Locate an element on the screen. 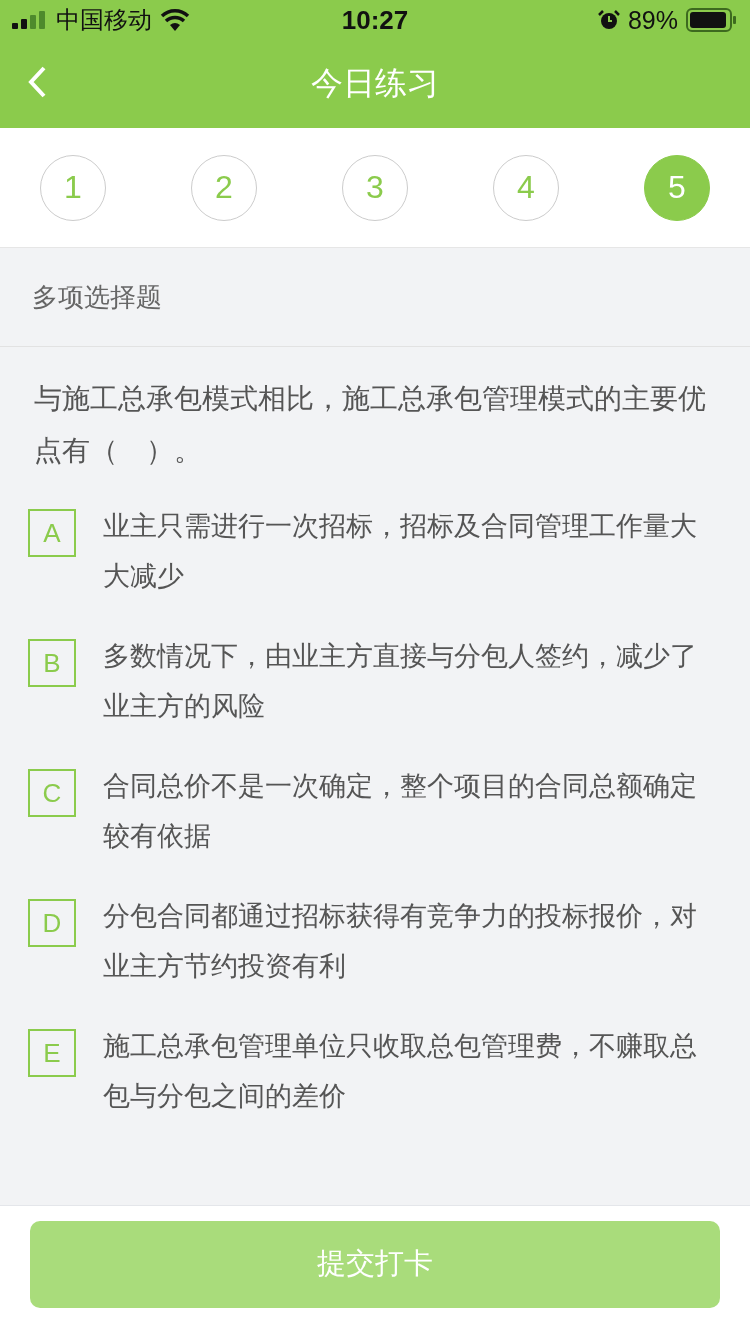  question-number-tab: 4 is located at coordinates (526, 187).